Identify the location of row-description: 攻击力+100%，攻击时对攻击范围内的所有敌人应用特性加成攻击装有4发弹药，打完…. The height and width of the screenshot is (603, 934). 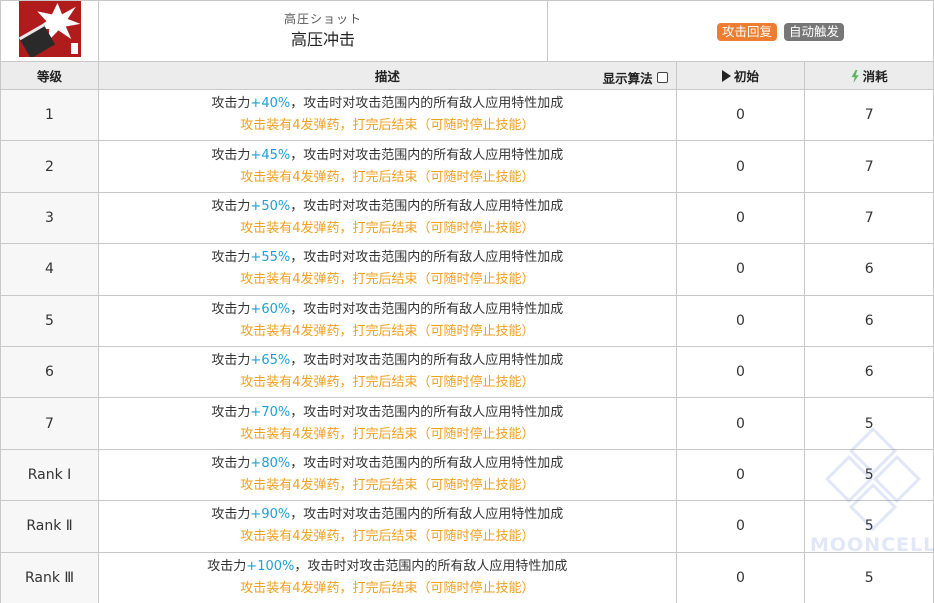
(387, 577).